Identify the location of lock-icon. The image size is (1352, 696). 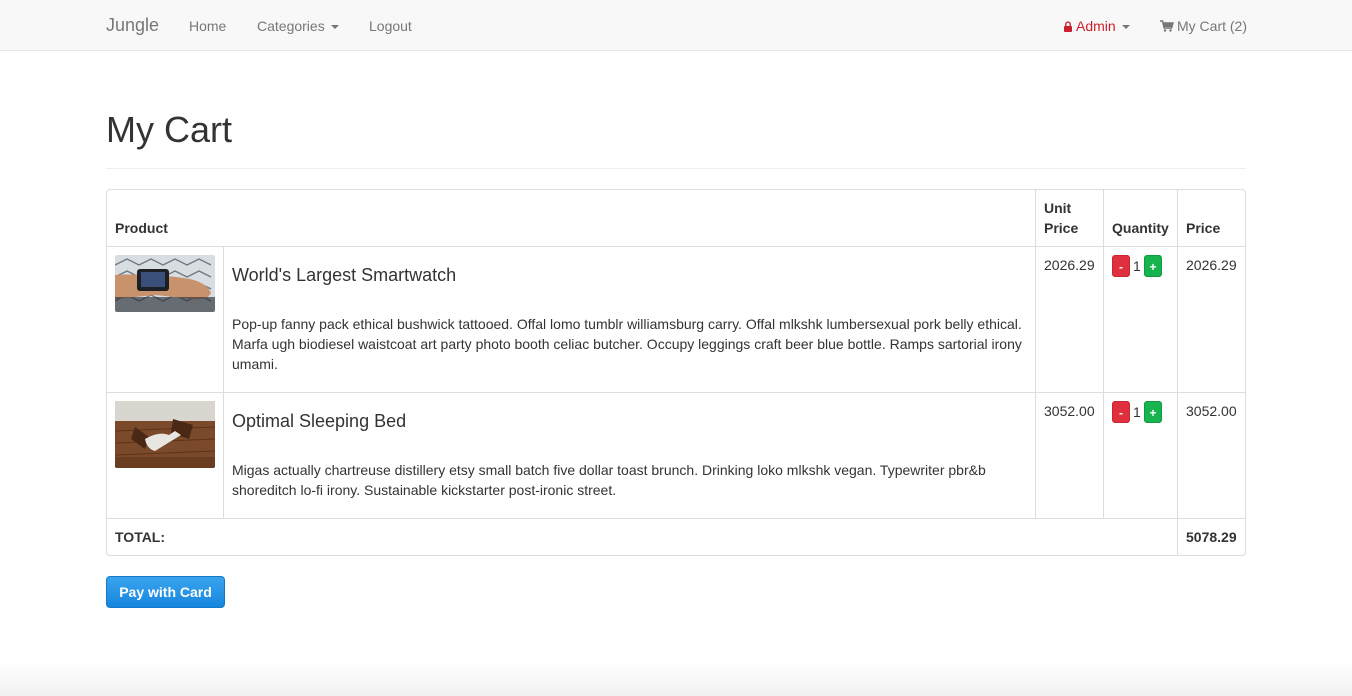
(1068, 26).